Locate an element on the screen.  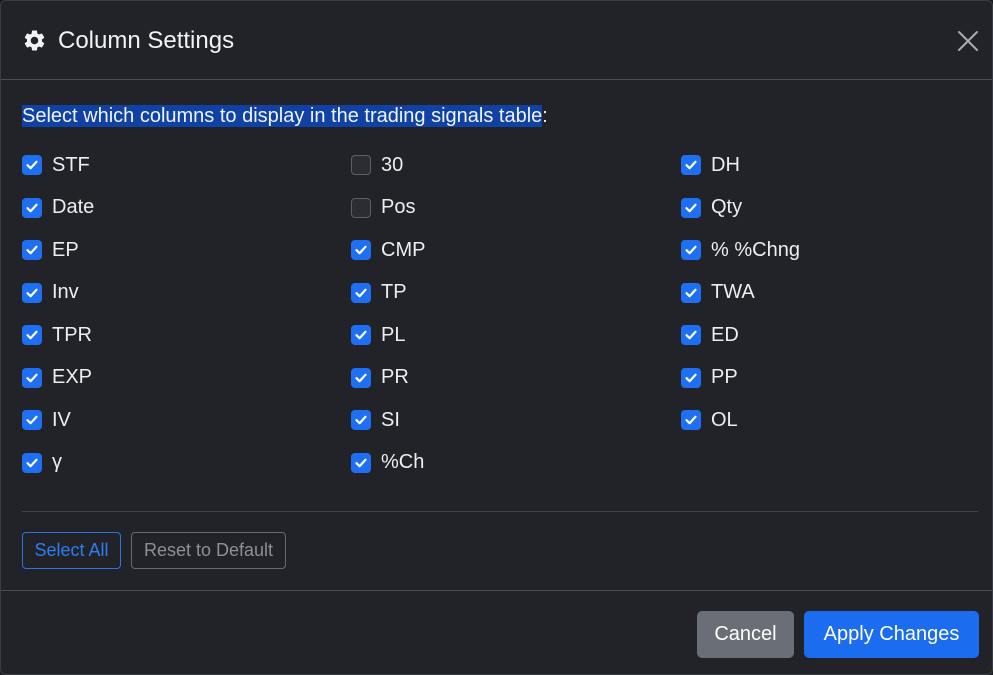
column-option: OL is located at coordinates (709, 420).